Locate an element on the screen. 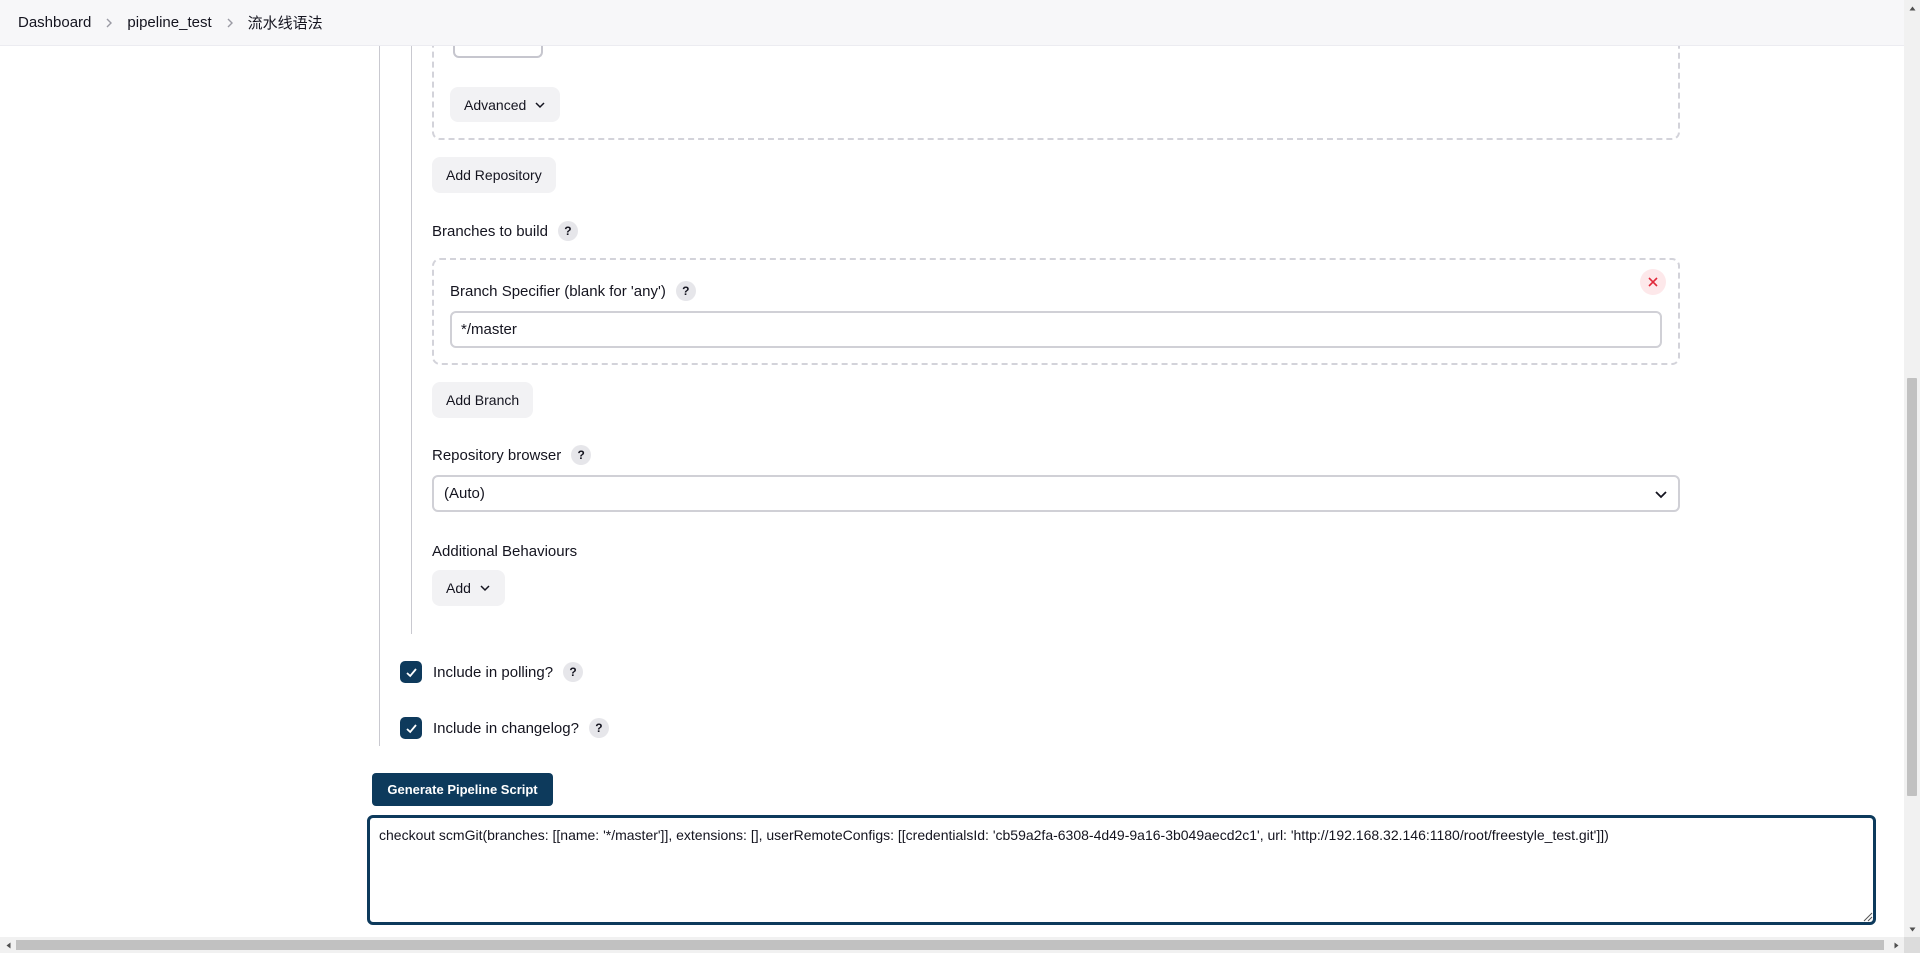 This screenshot has height=953, width=1920. vertical-scrollbar is located at coordinates (1912, 468).